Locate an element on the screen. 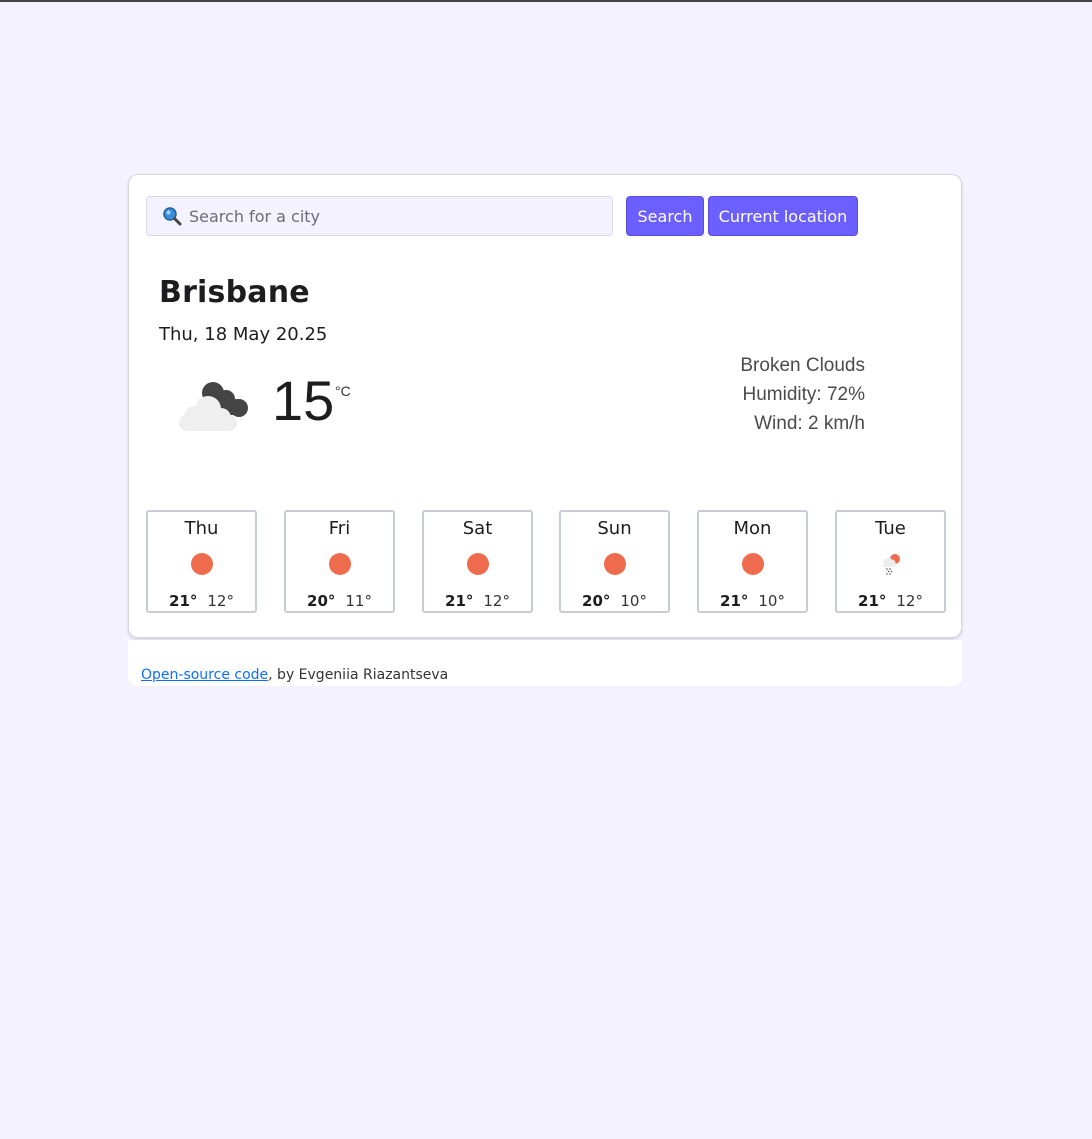  forecast-day: Fri 20° 11° is located at coordinates (339, 561).